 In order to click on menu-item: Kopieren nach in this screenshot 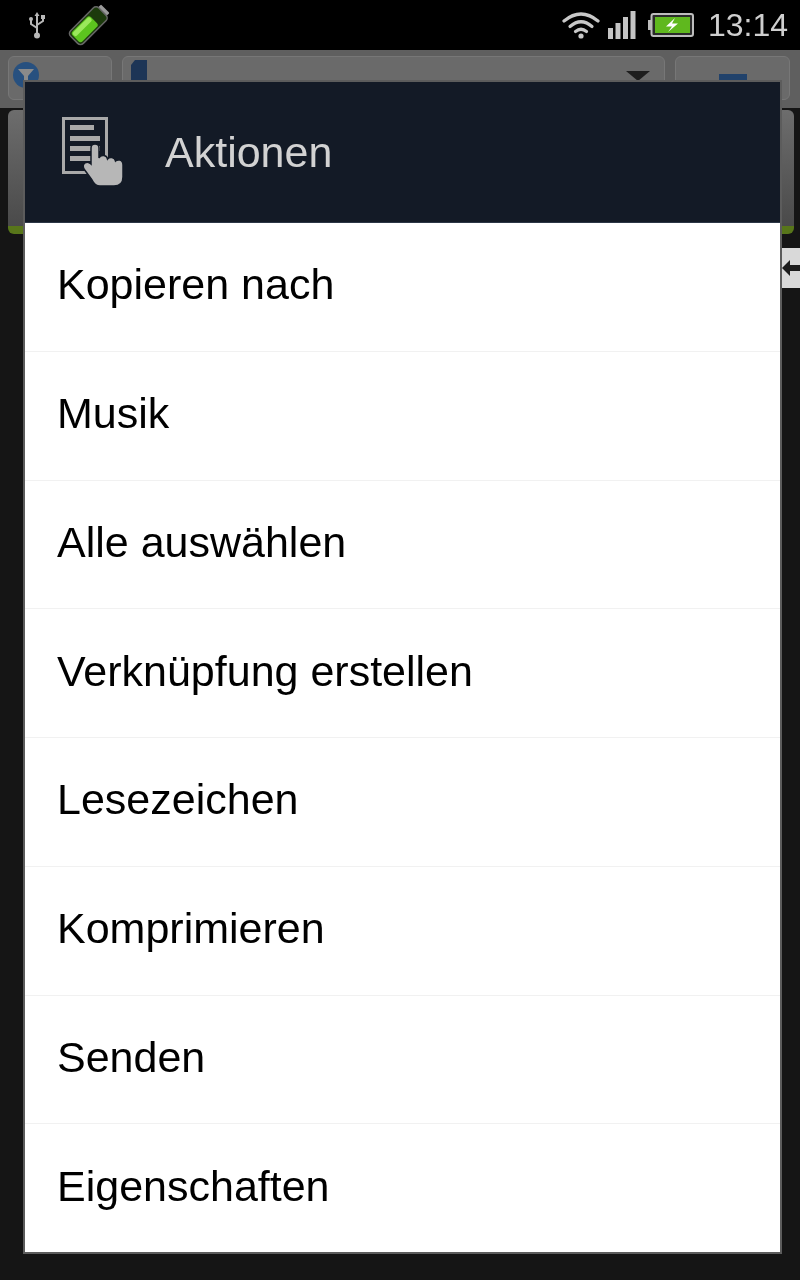, I will do `click(402, 287)`.